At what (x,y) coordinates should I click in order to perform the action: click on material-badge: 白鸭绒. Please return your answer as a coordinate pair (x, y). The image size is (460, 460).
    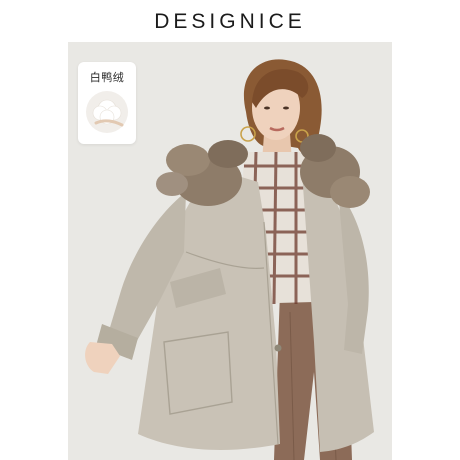
    Looking at the image, I should click on (107, 103).